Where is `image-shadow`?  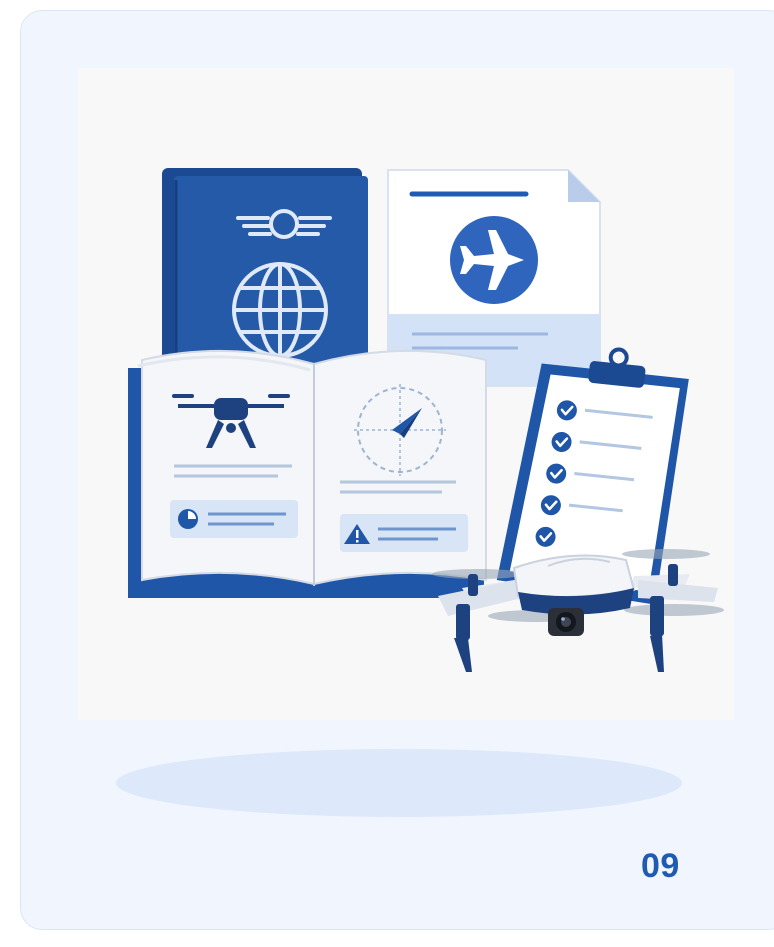
image-shadow is located at coordinates (399, 783).